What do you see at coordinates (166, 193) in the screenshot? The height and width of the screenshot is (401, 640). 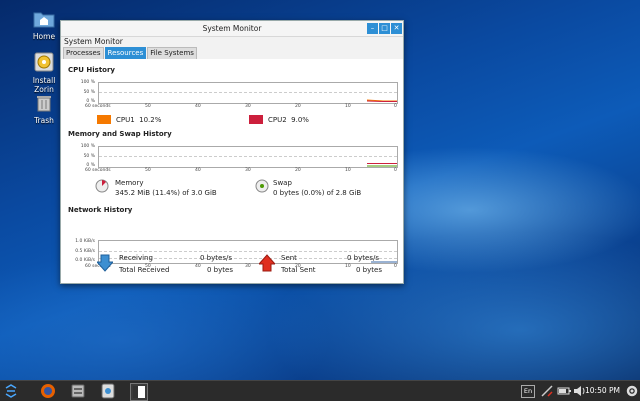 I see `memory-value: 345.2 MiB (11.4%) of 3.0 GiB` at bounding box center [166, 193].